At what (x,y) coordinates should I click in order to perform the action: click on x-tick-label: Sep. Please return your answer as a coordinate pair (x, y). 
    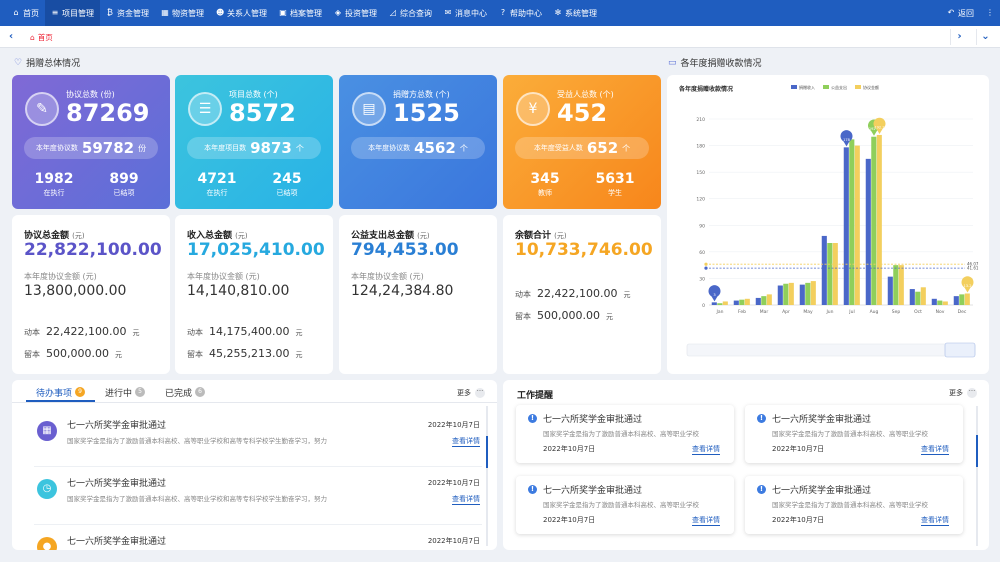
    Looking at the image, I should click on (896, 312).